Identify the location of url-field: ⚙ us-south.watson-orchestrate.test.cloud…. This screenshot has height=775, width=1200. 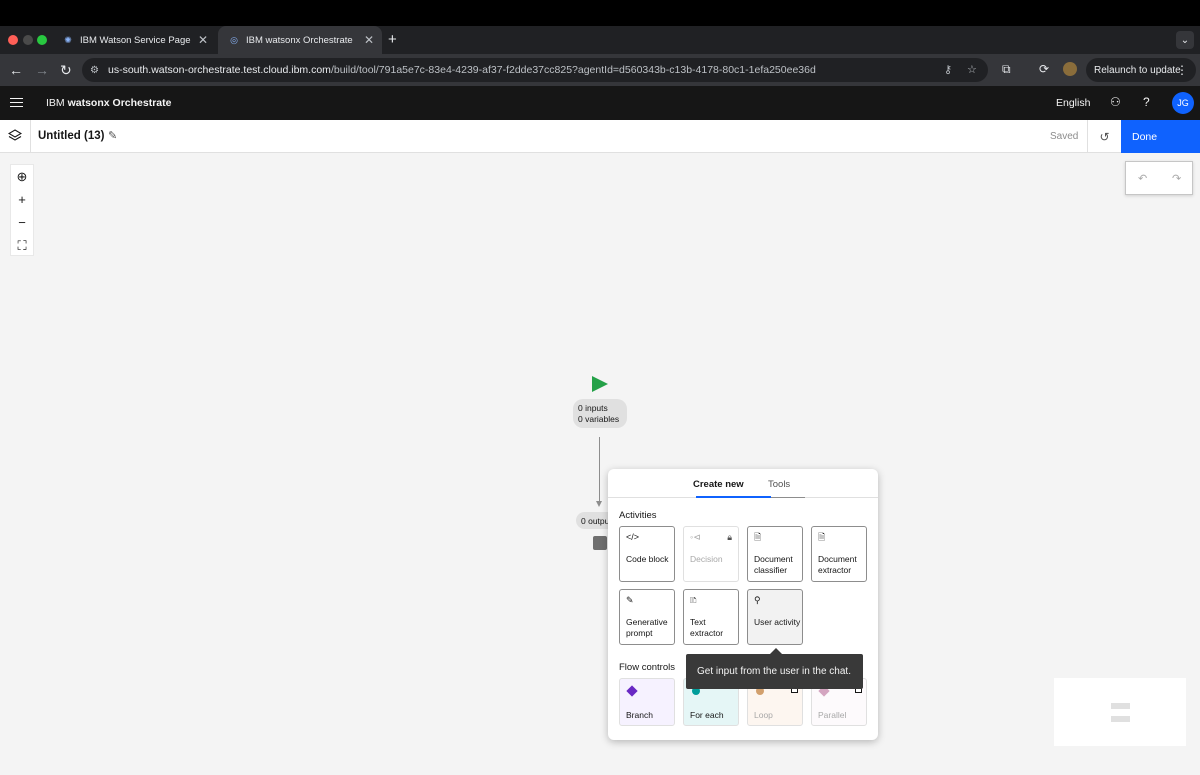
(535, 70).